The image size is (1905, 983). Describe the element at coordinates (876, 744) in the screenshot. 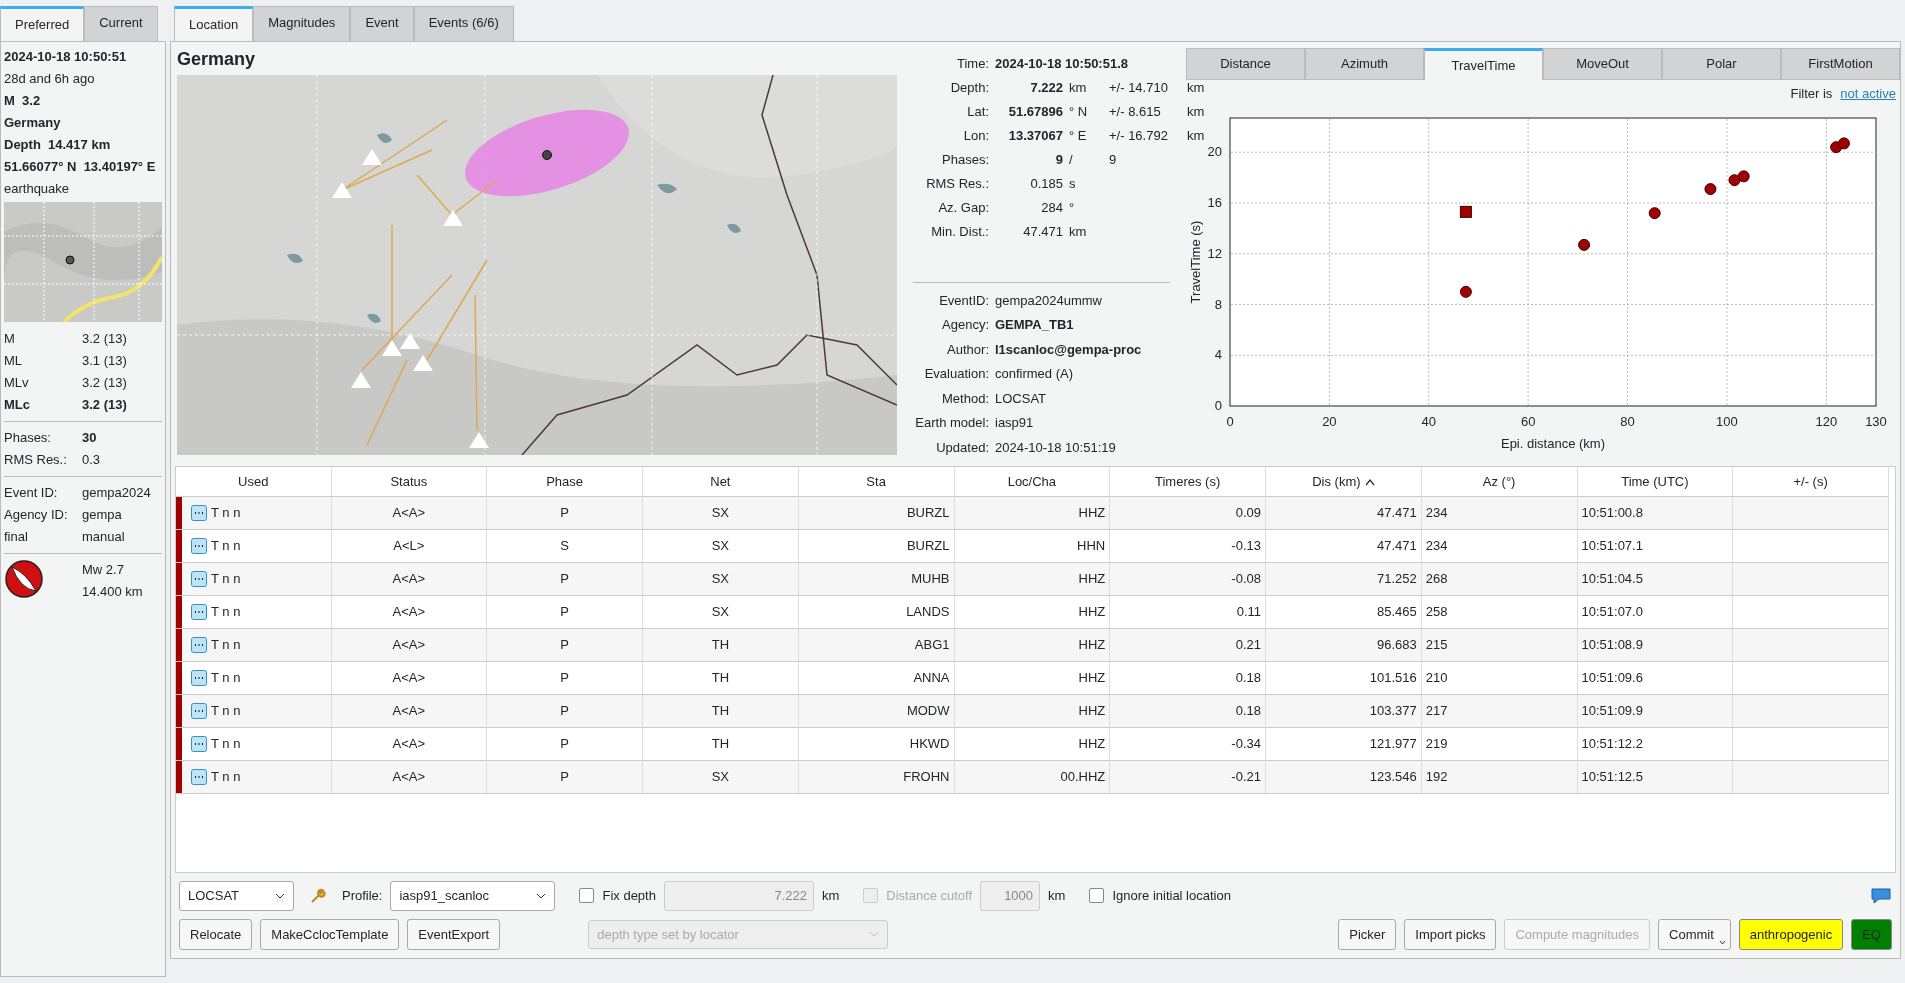

I see `table-cell: HKWD` at that location.